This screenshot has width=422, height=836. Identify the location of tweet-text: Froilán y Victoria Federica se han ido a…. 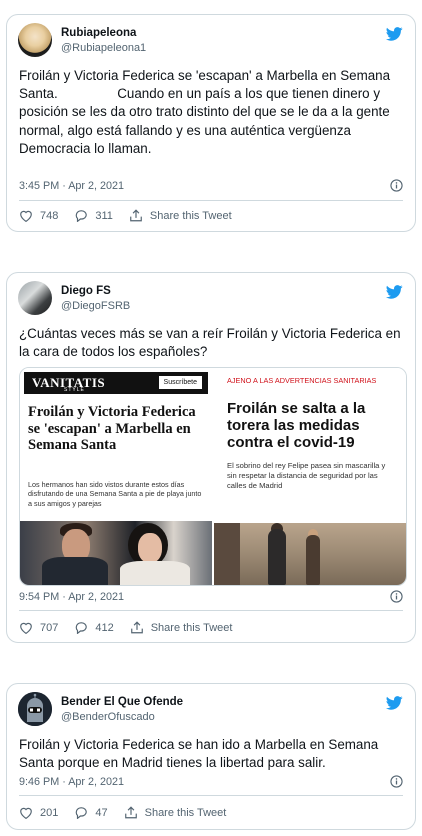
(200, 754).